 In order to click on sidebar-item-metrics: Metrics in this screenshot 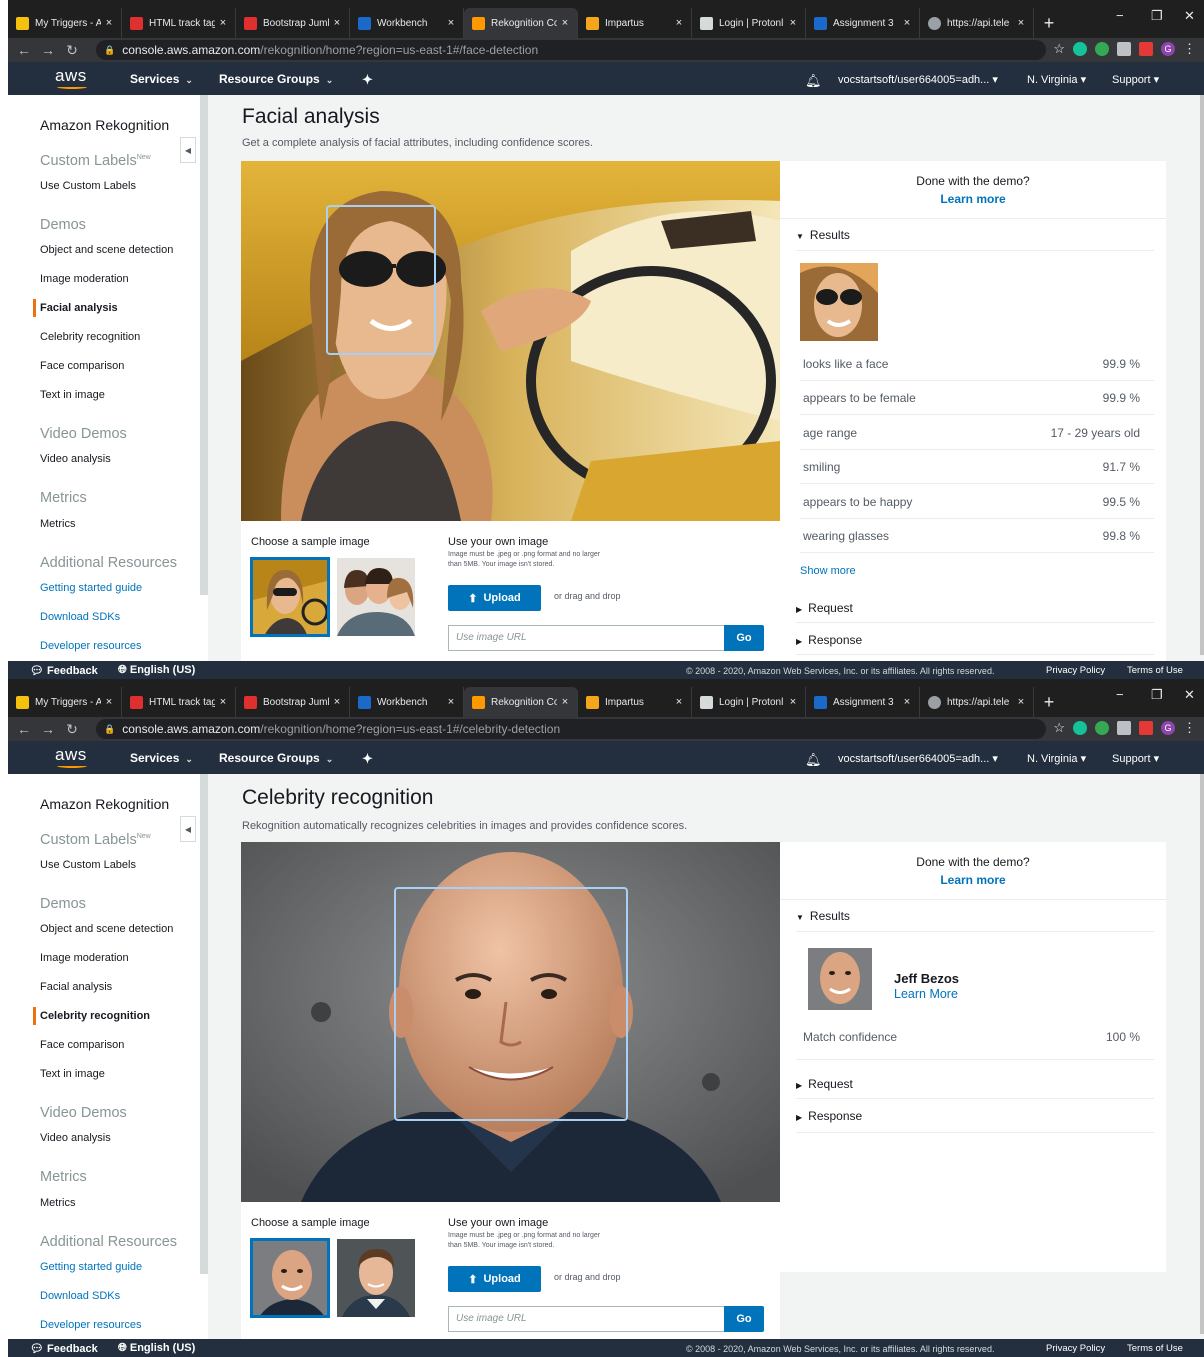, I will do `click(57, 1203)`.